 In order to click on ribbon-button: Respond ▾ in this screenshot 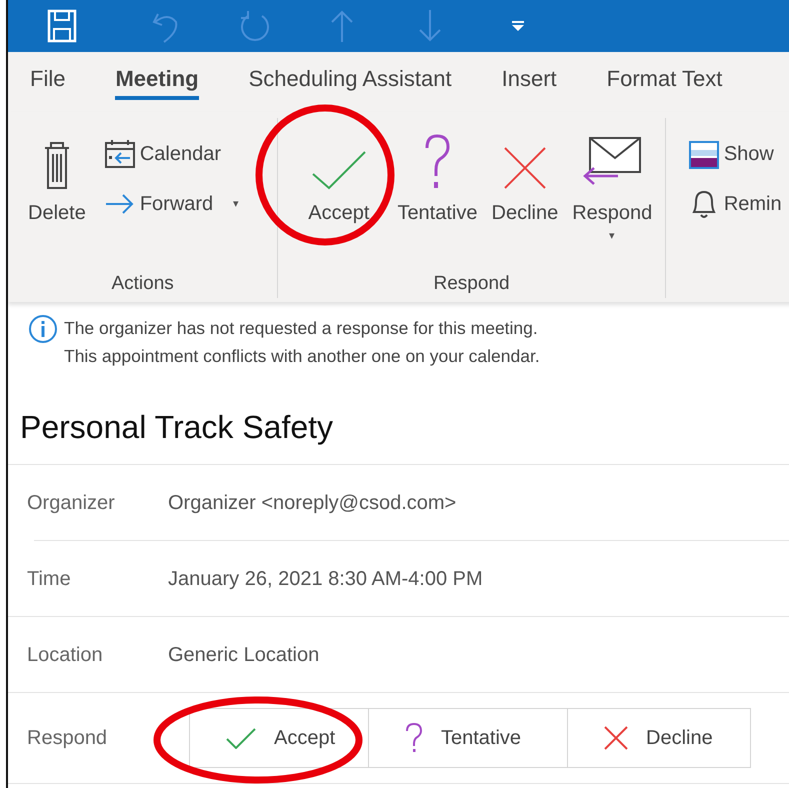, I will do `click(612, 181)`.